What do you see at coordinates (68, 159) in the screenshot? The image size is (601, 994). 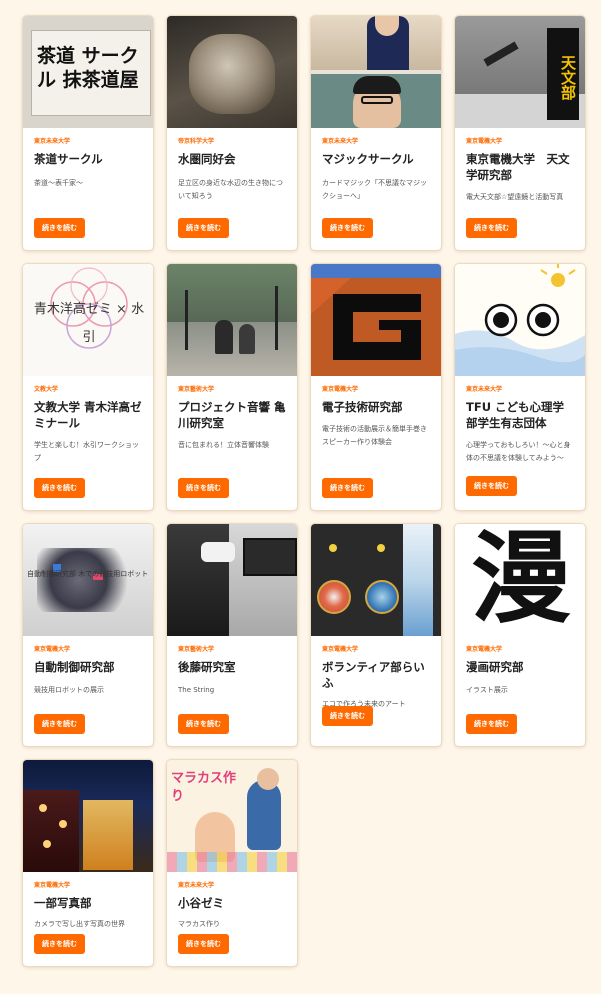 I see `card-title: 茶道サークル` at bounding box center [68, 159].